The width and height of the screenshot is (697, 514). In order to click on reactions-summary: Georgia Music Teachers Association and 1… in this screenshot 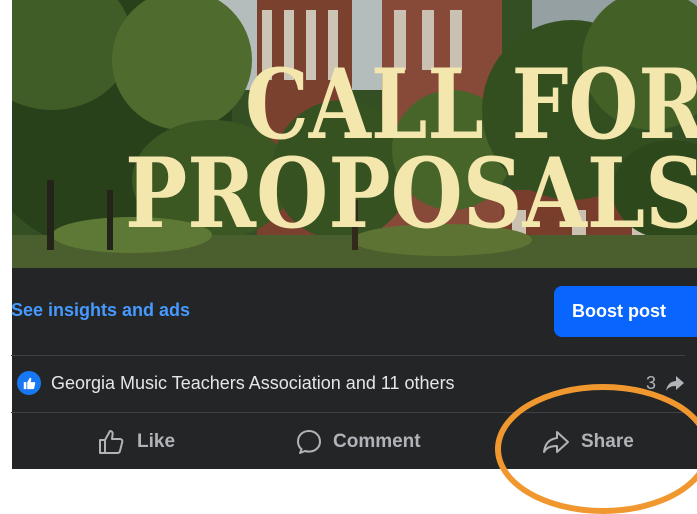, I will do `click(253, 383)`.